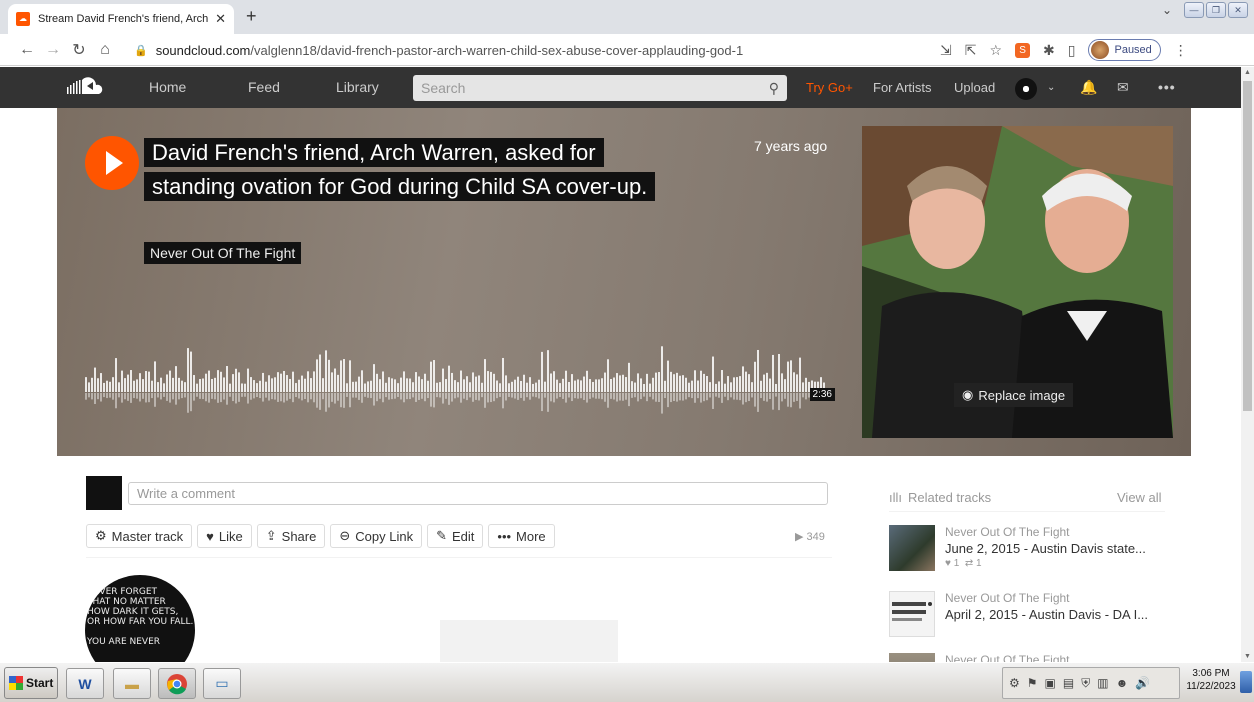  Describe the element at coordinates (376, 536) in the screenshot. I see `copy-link-button: ⊖ Copy Link` at that location.